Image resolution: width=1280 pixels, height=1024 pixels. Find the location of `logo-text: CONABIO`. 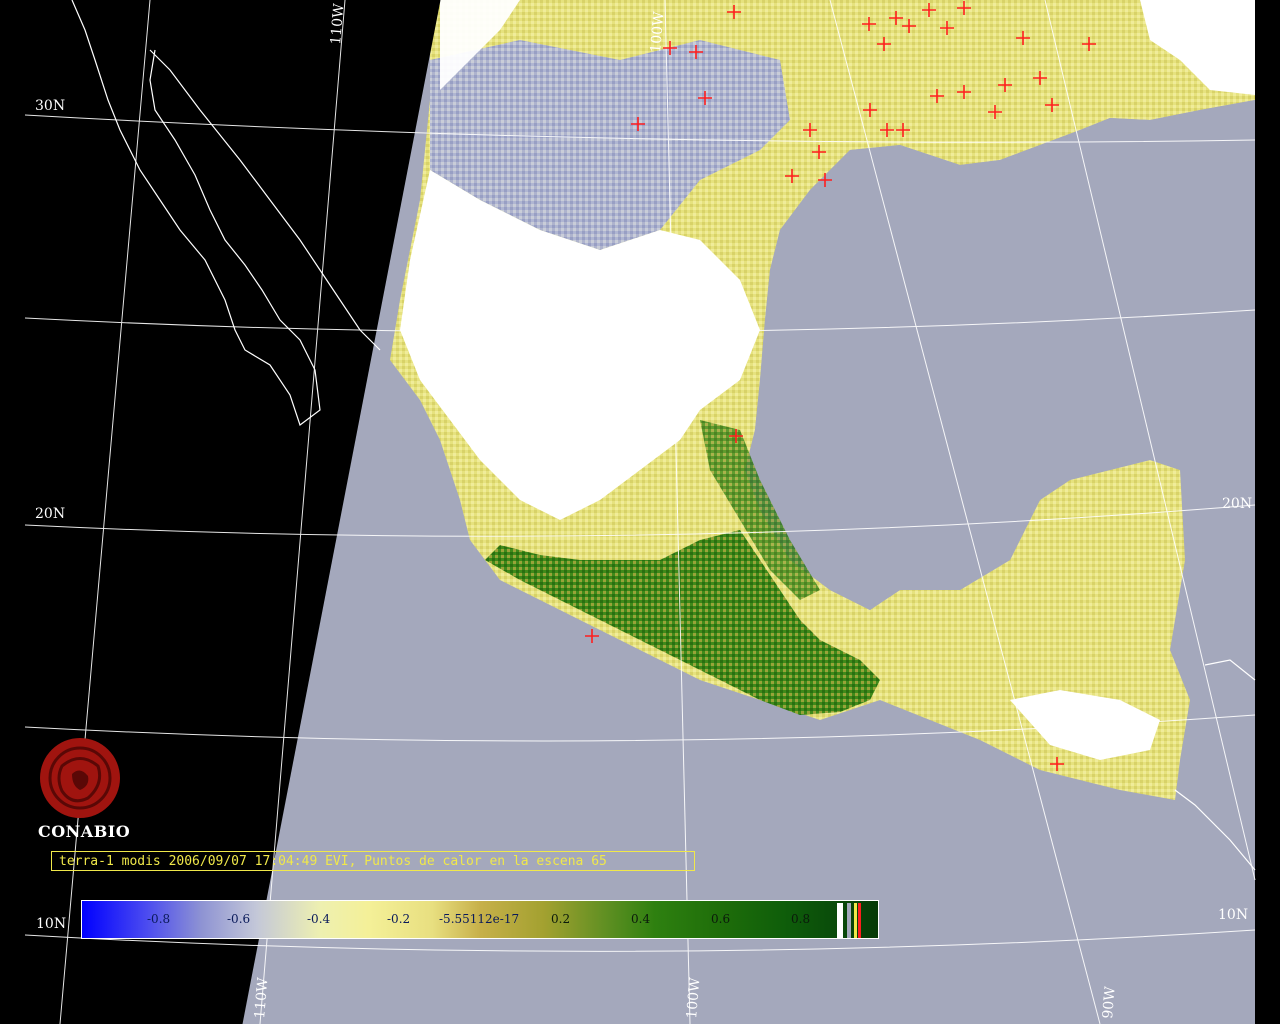

logo-text: CONABIO is located at coordinates (84, 831).